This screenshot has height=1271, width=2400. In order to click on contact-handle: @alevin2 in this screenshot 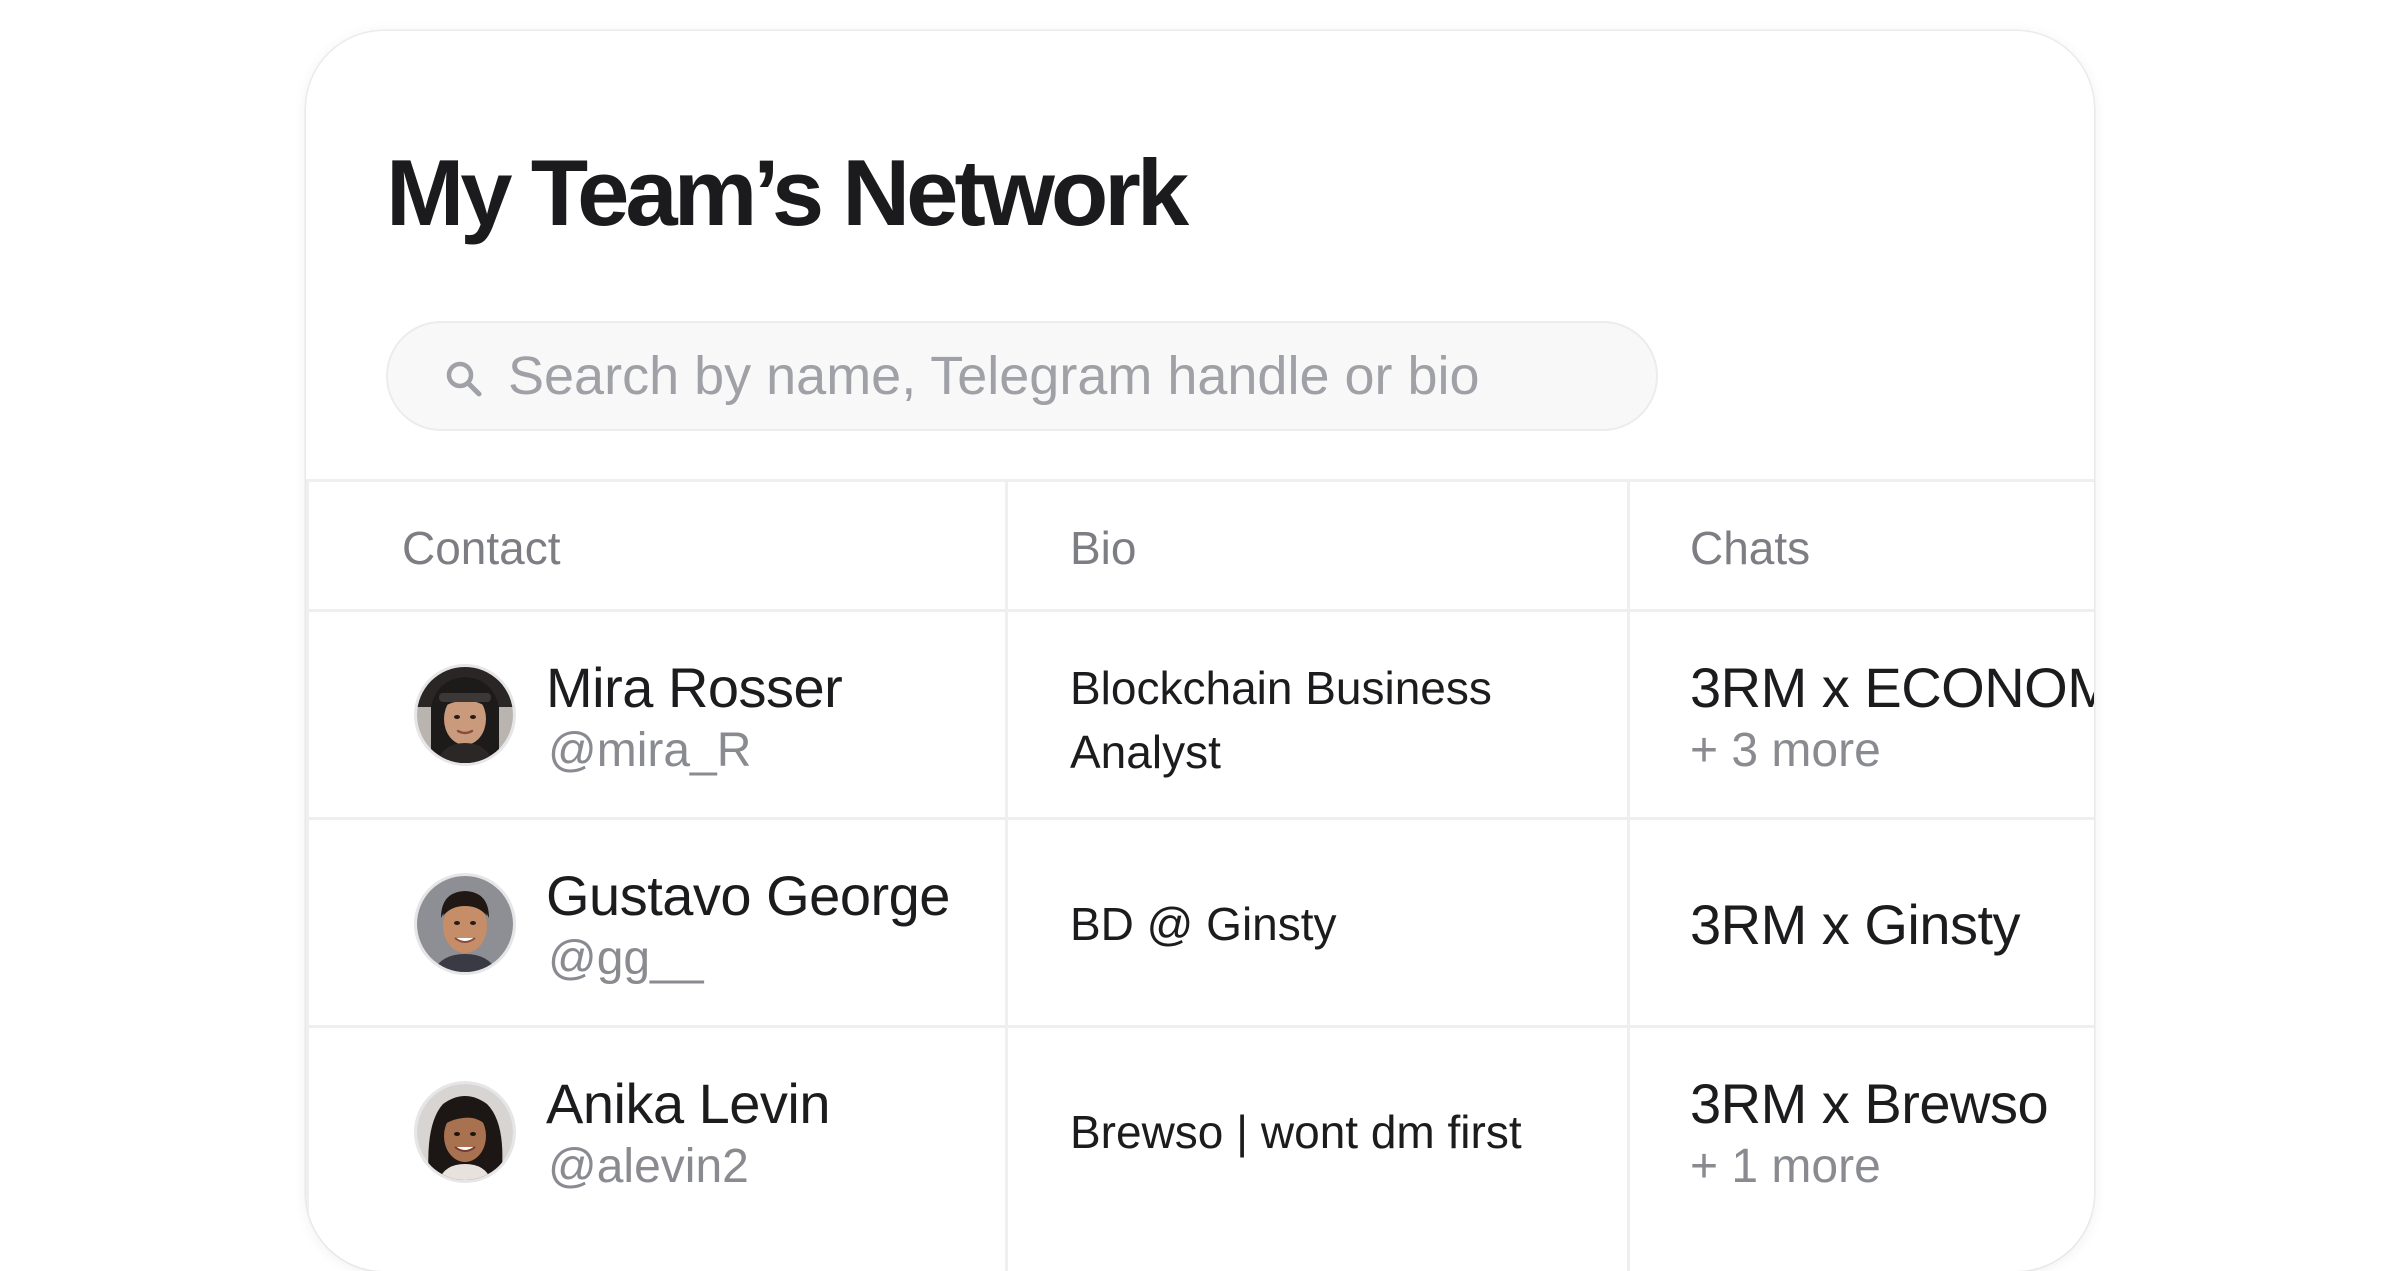, I will do `click(648, 1166)`.